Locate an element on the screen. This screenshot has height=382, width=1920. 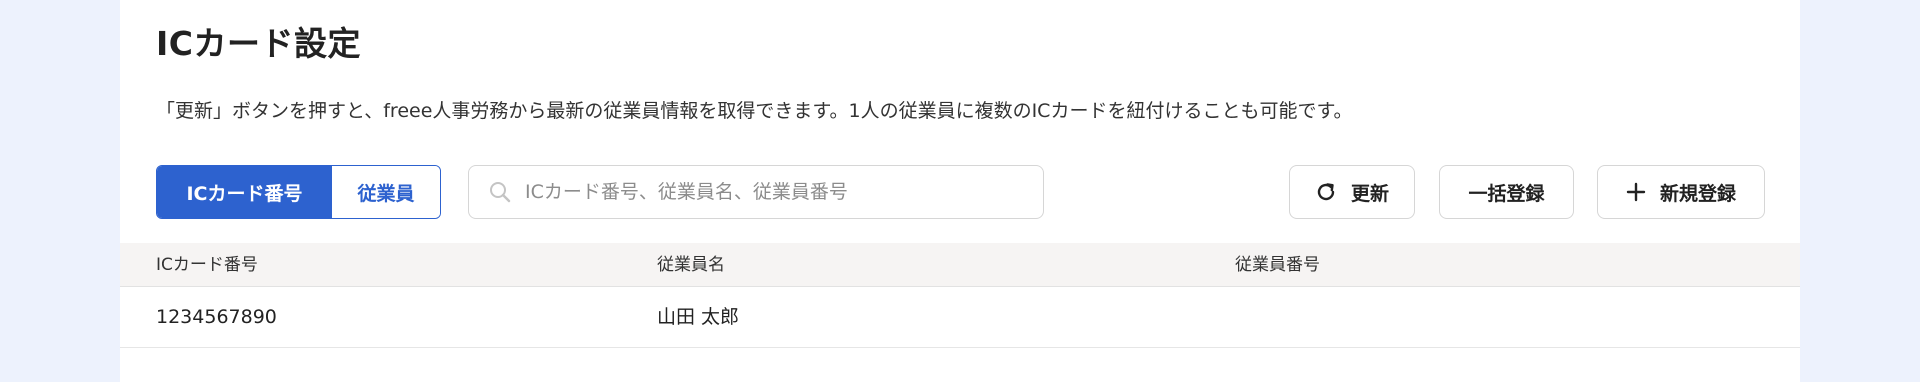
cell-card-number: 1234567890 is located at coordinates (216, 317).